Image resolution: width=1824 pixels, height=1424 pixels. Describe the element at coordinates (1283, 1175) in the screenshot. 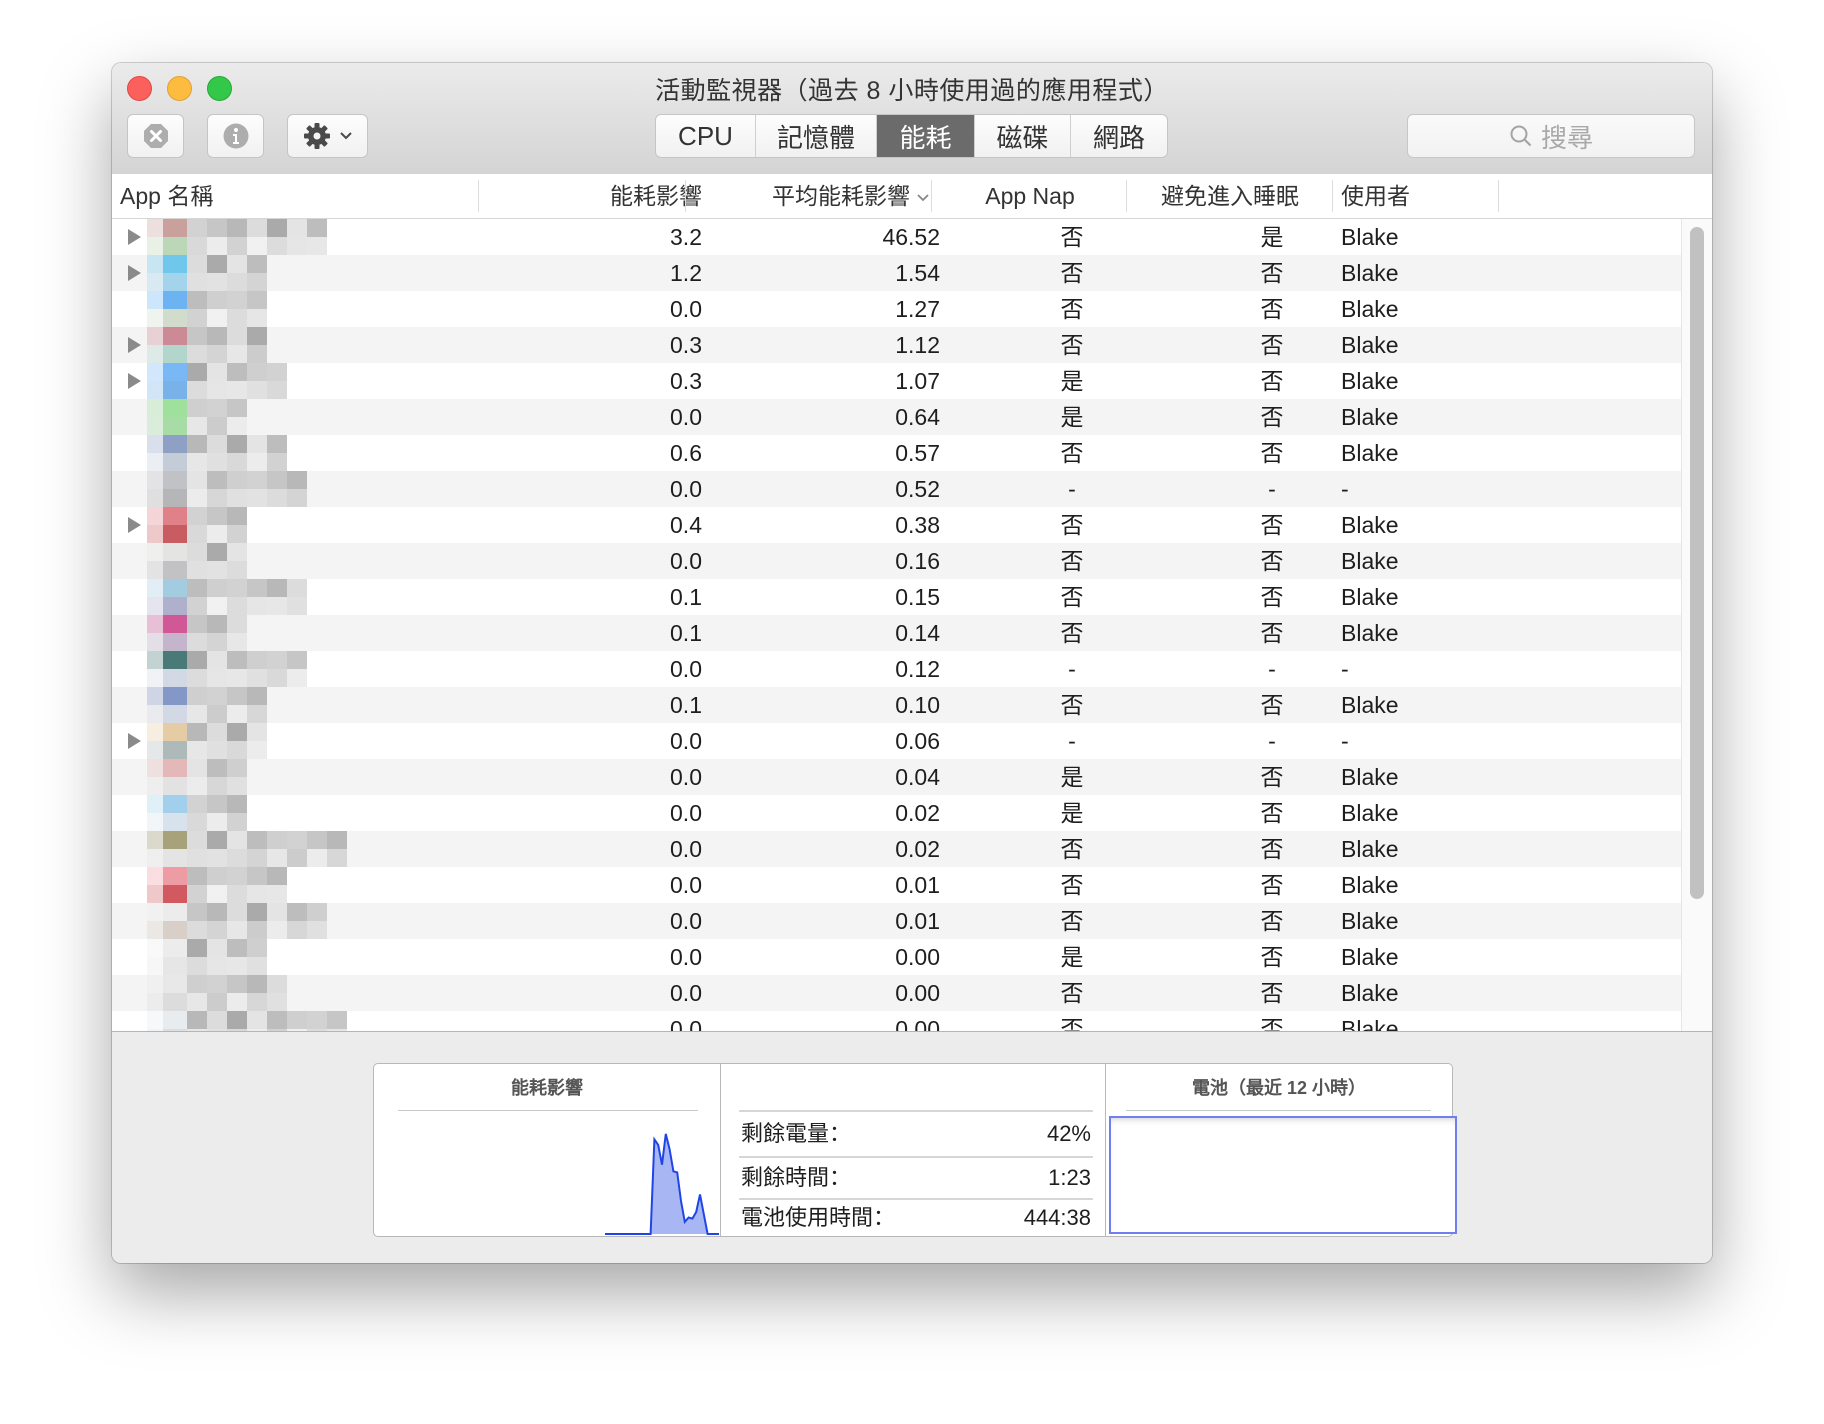

I see `battery-history-graph` at that location.